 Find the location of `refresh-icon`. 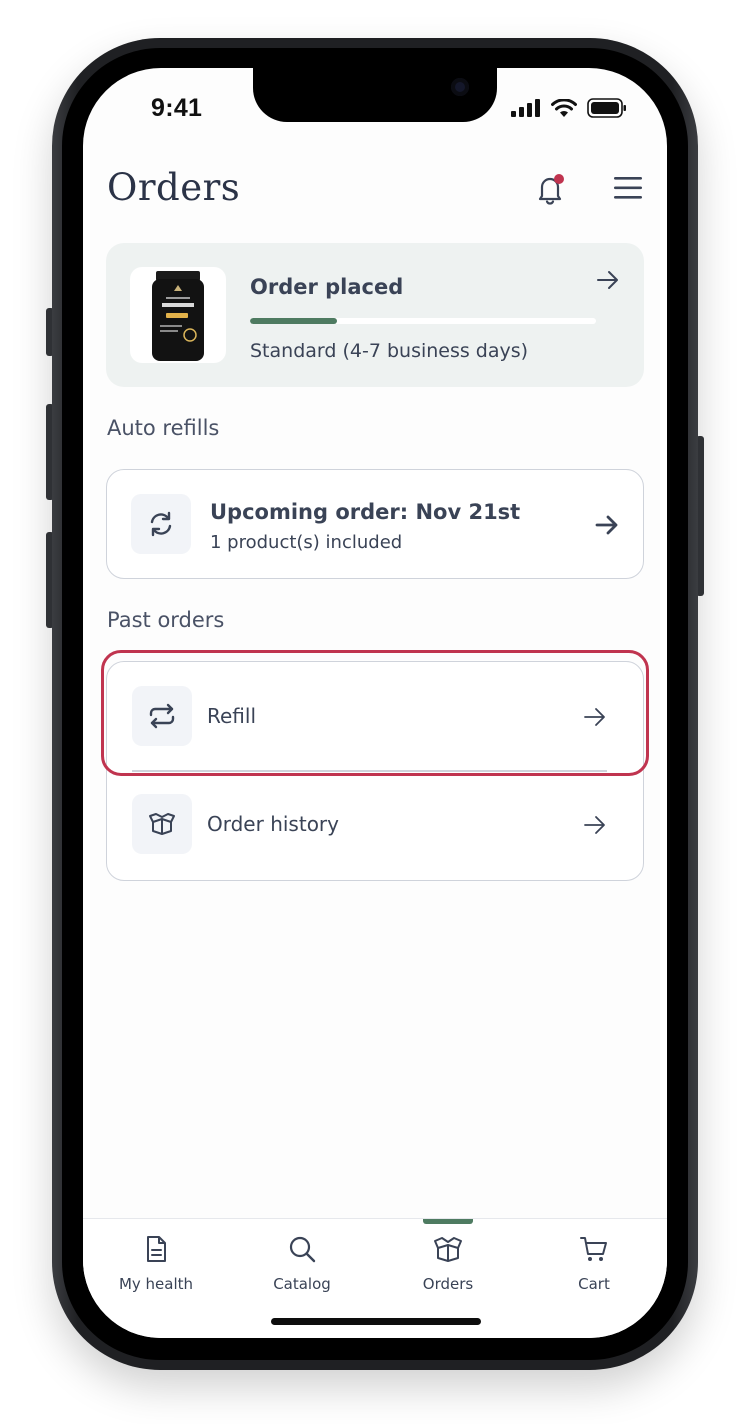

refresh-icon is located at coordinates (161, 524).